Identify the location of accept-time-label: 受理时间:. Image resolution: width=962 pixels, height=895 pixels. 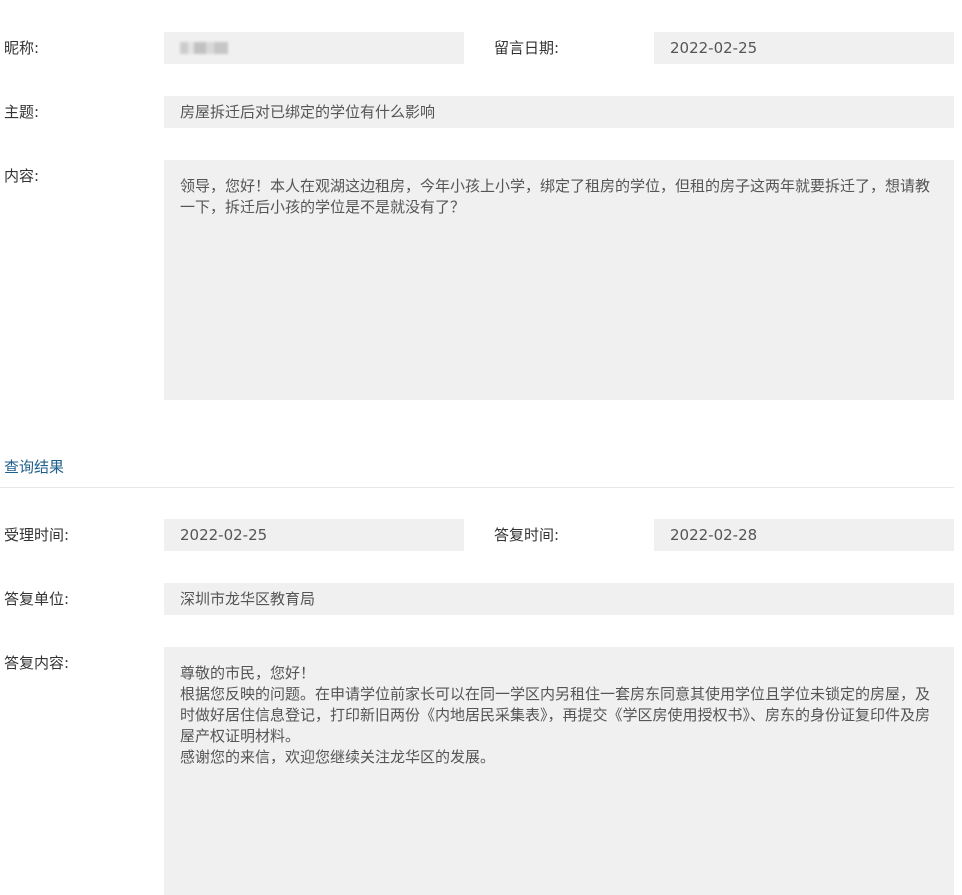
(37, 535).